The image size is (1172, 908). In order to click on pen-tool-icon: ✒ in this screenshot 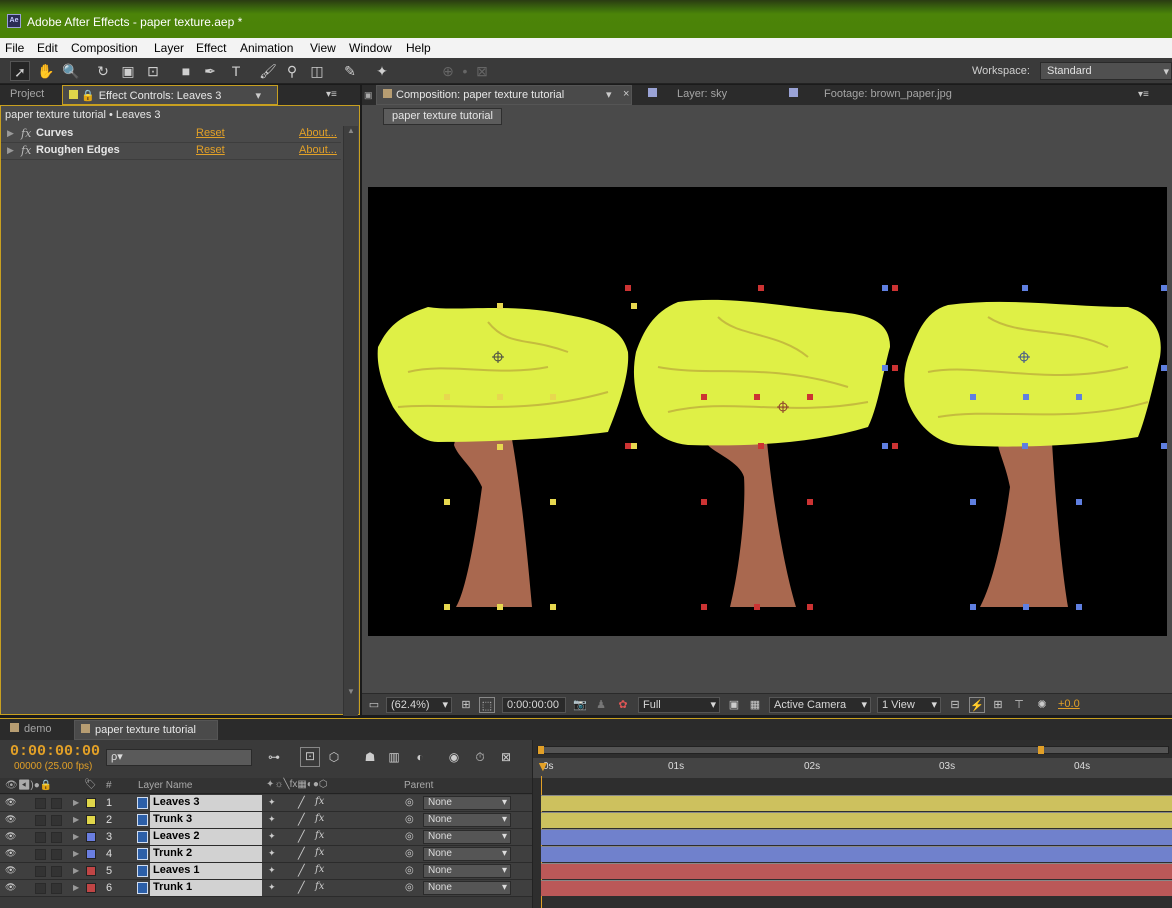, I will do `click(210, 71)`.